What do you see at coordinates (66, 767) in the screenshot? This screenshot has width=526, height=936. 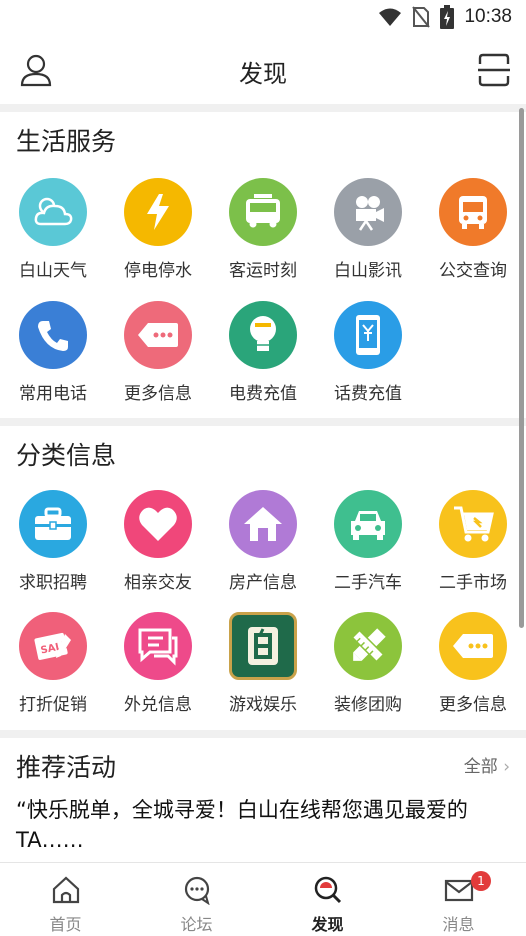 I see `recommended-title: 推荐活动` at bounding box center [66, 767].